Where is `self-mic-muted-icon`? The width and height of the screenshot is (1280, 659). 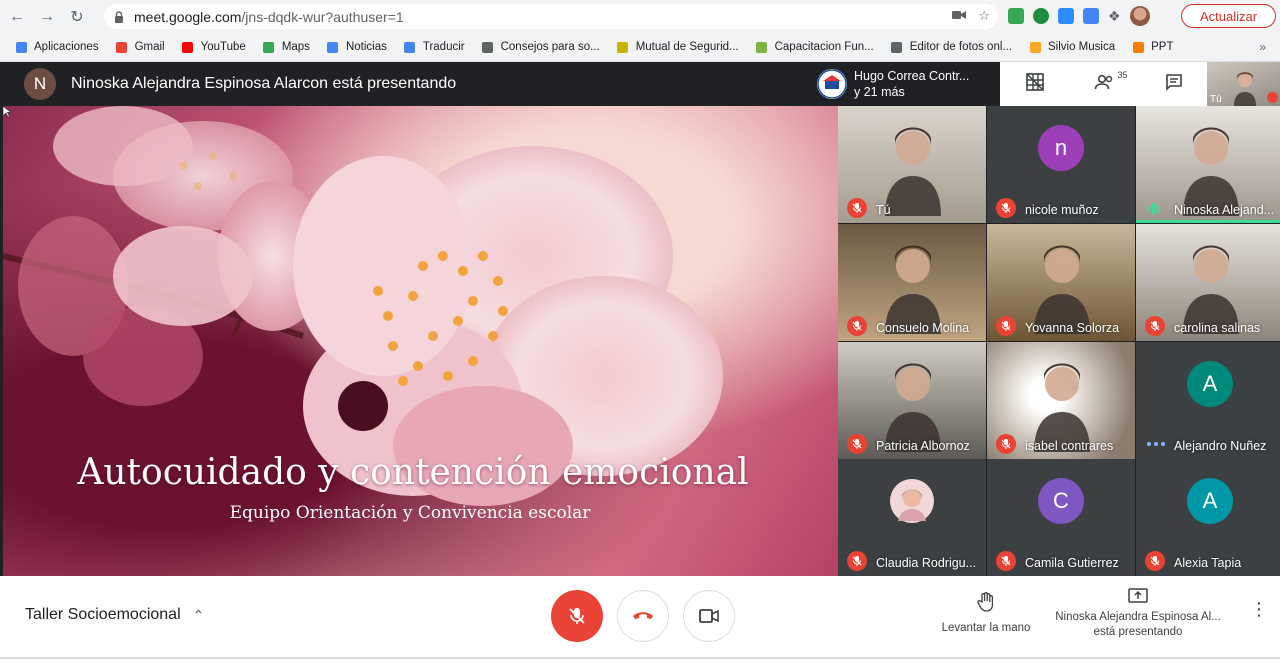
self-mic-muted-icon is located at coordinates (1272, 97).